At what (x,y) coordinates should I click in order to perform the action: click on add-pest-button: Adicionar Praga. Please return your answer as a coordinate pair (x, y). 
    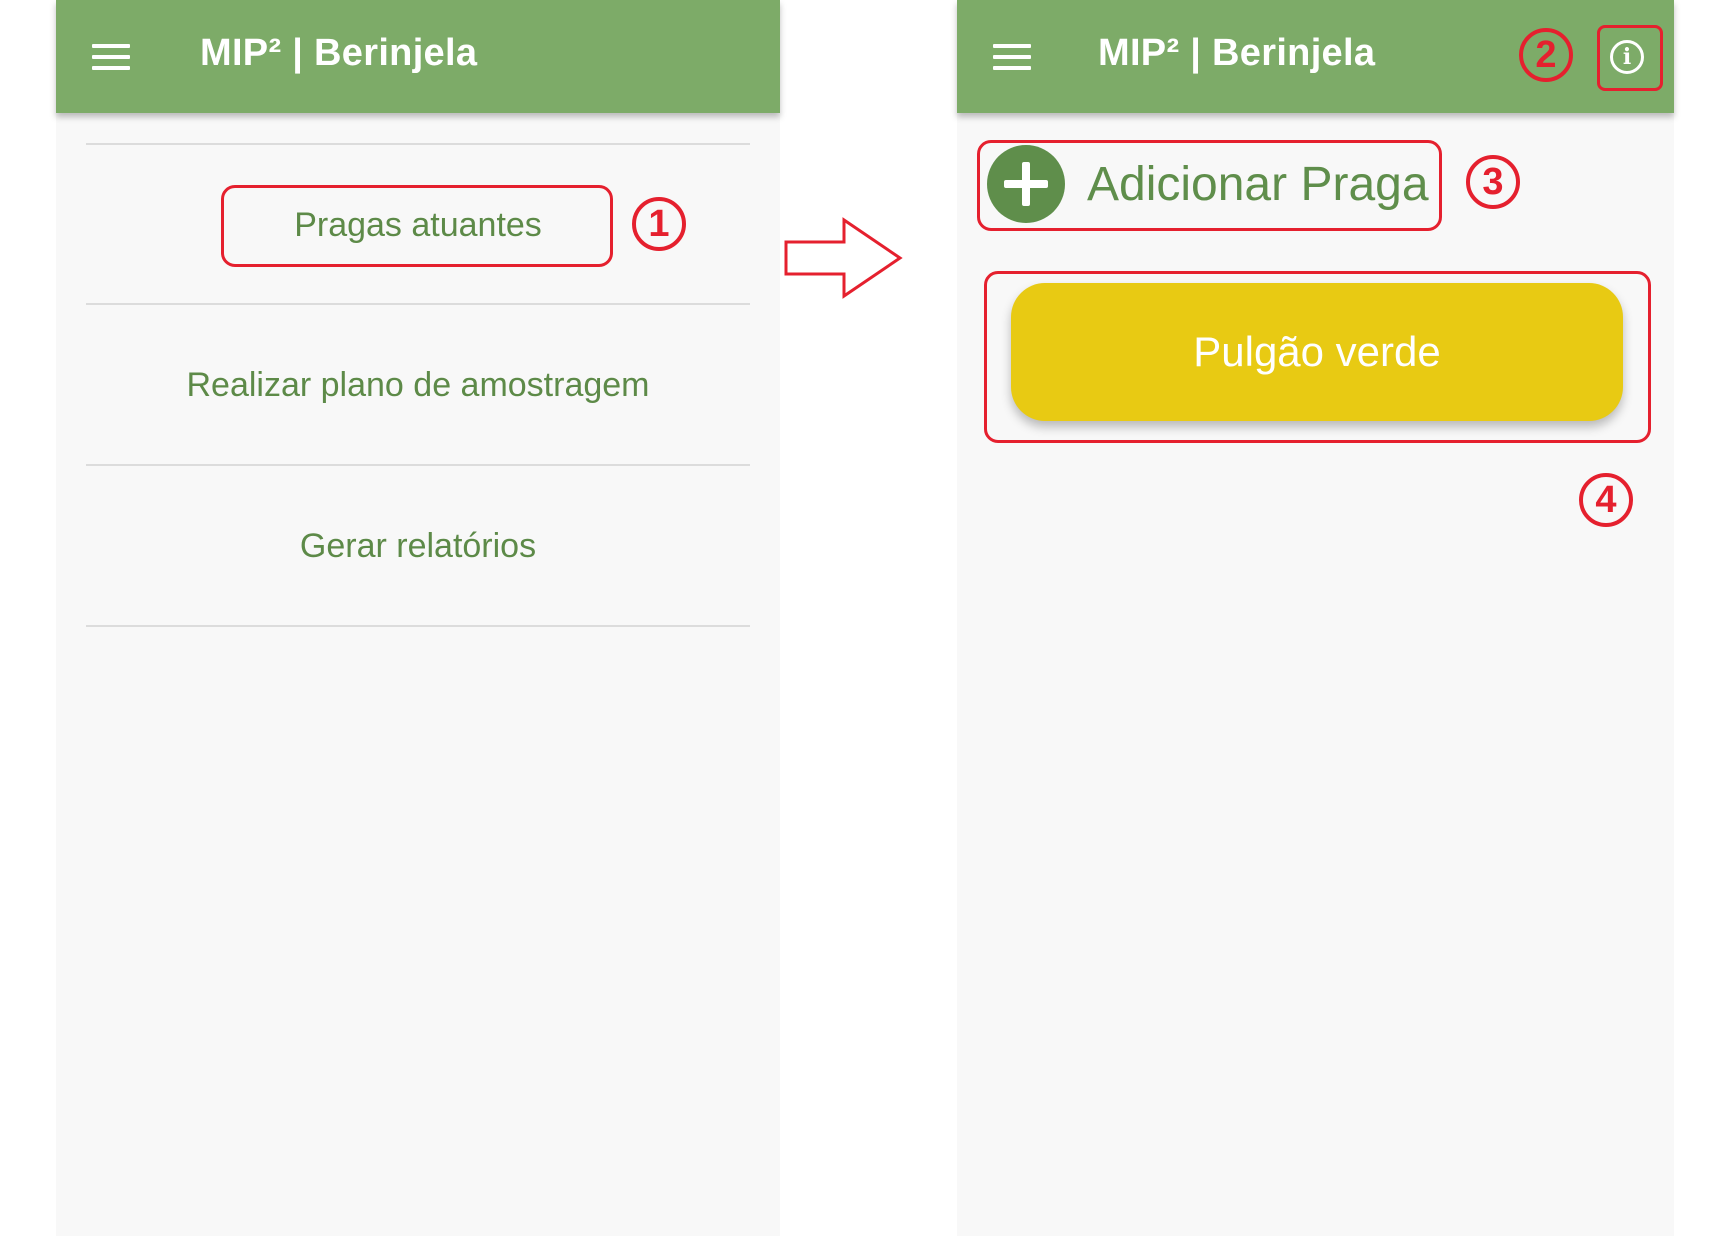
    Looking at the image, I should click on (1208, 184).